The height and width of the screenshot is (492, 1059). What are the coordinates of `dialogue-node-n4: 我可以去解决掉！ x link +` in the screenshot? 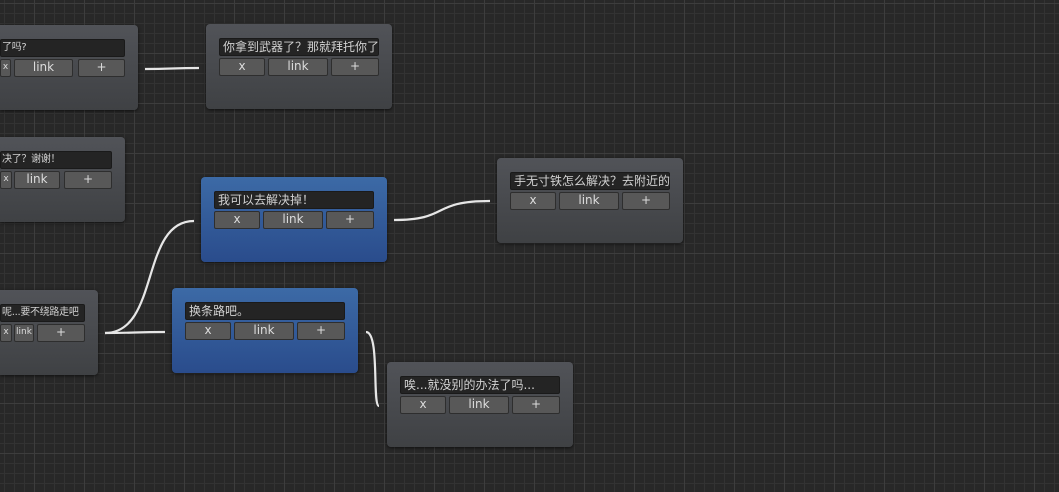 It's located at (294, 219).